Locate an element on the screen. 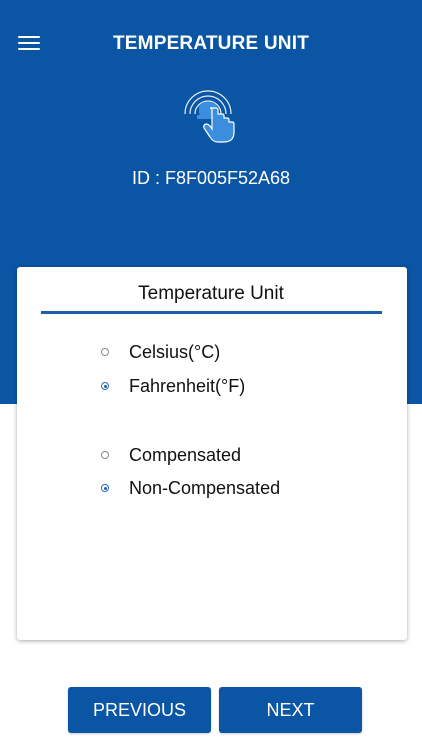 The height and width of the screenshot is (750, 422). device-id: ID : F8F005F52A68 is located at coordinates (211, 178).